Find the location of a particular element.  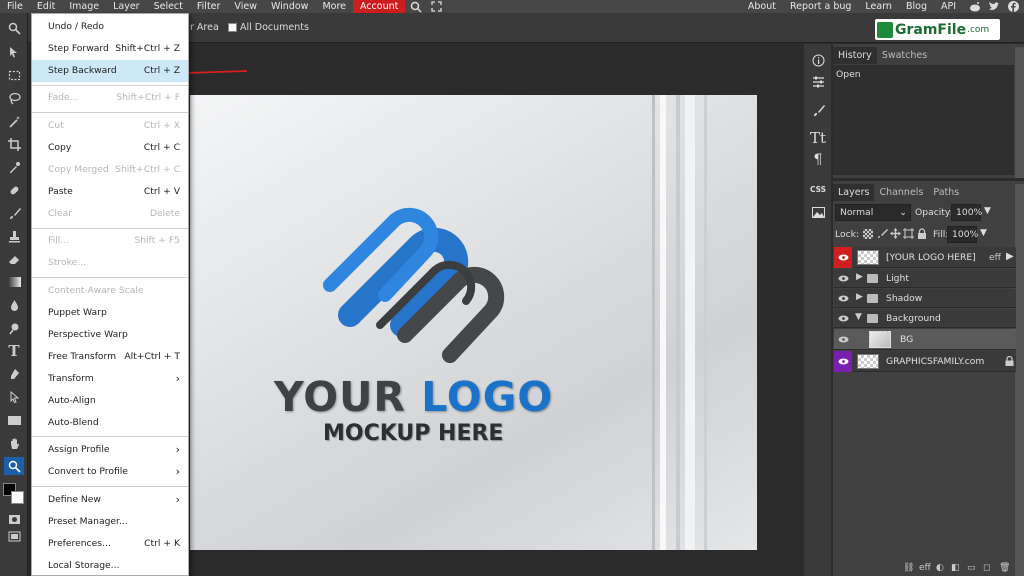

menu-item-puppet-warp: Puppet Warp is located at coordinates (110, 313).